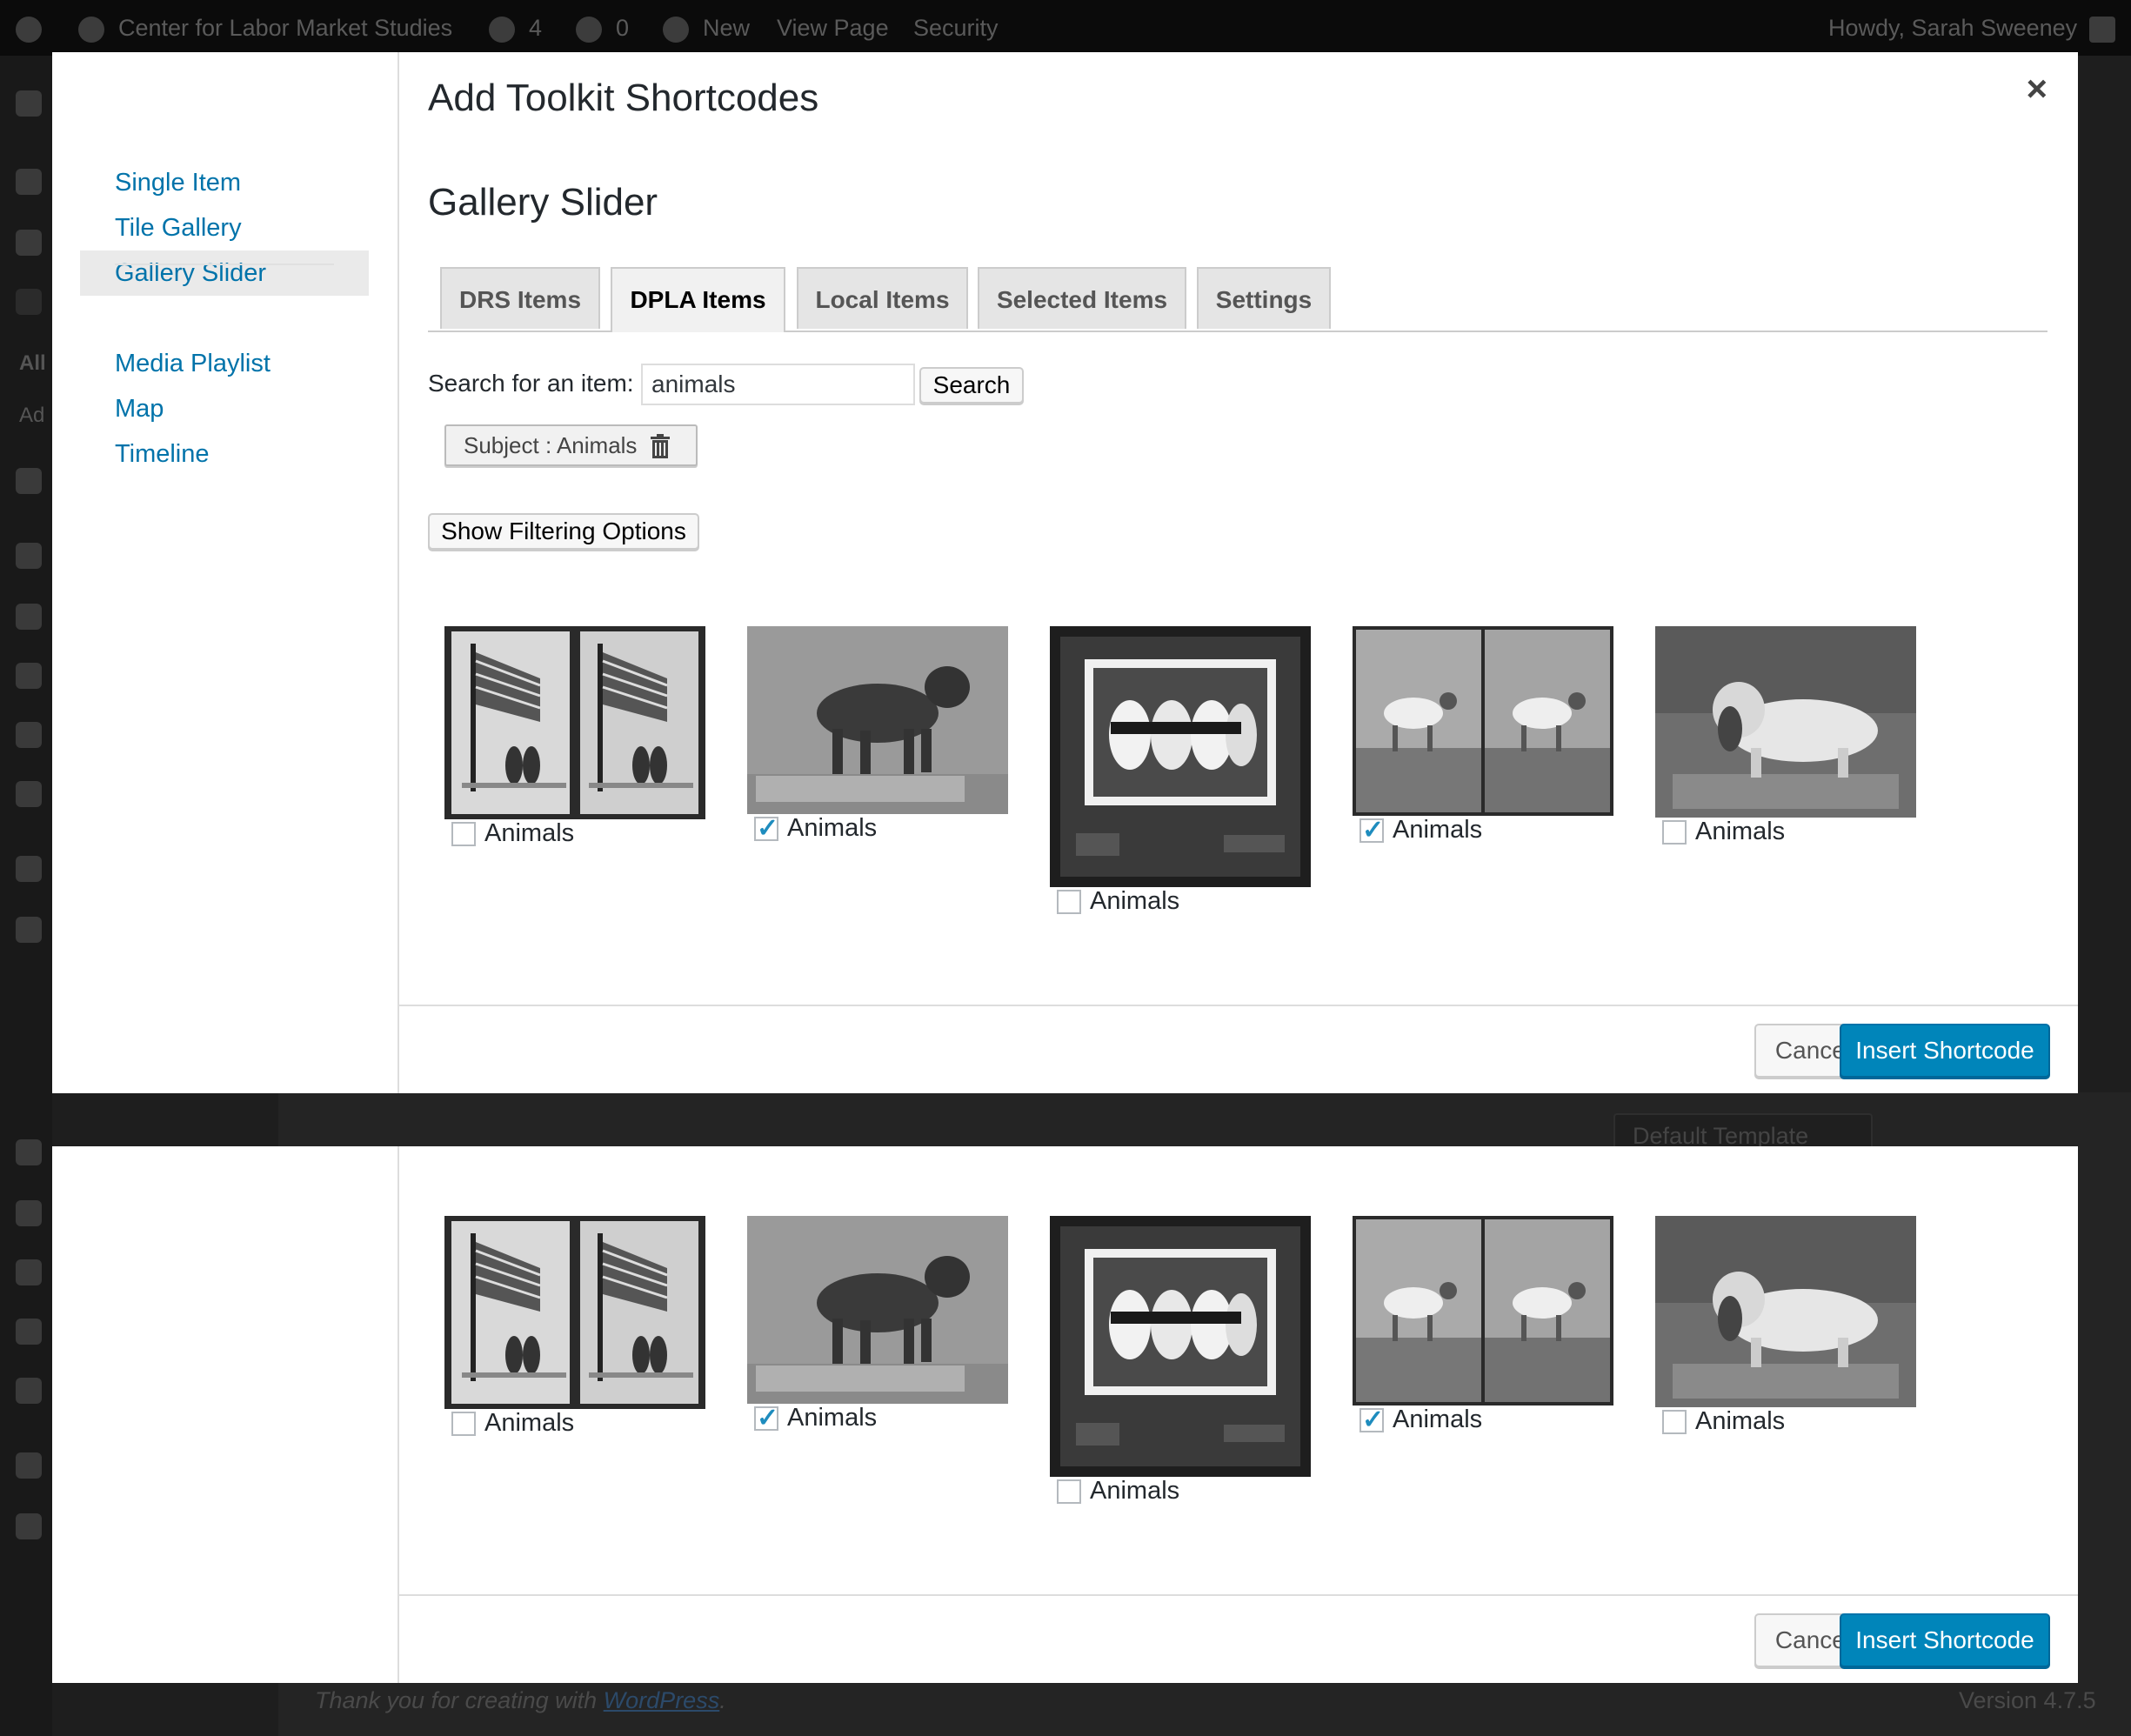  Describe the element at coordinates (224, 408) in the screenshot. I see `menu-item-map: Map` at that location.